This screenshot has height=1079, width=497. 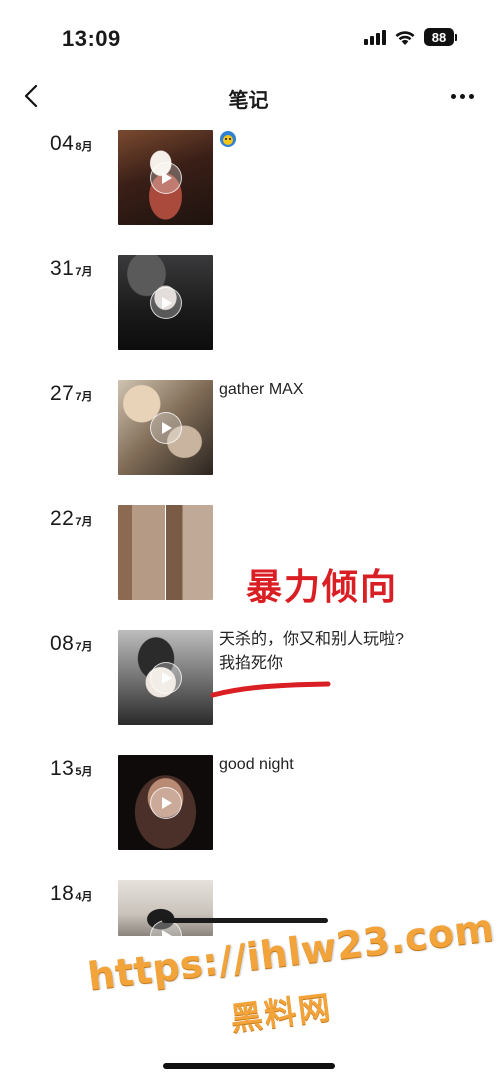 I want to click on note-item: 317月, so click(x=248, y=301).